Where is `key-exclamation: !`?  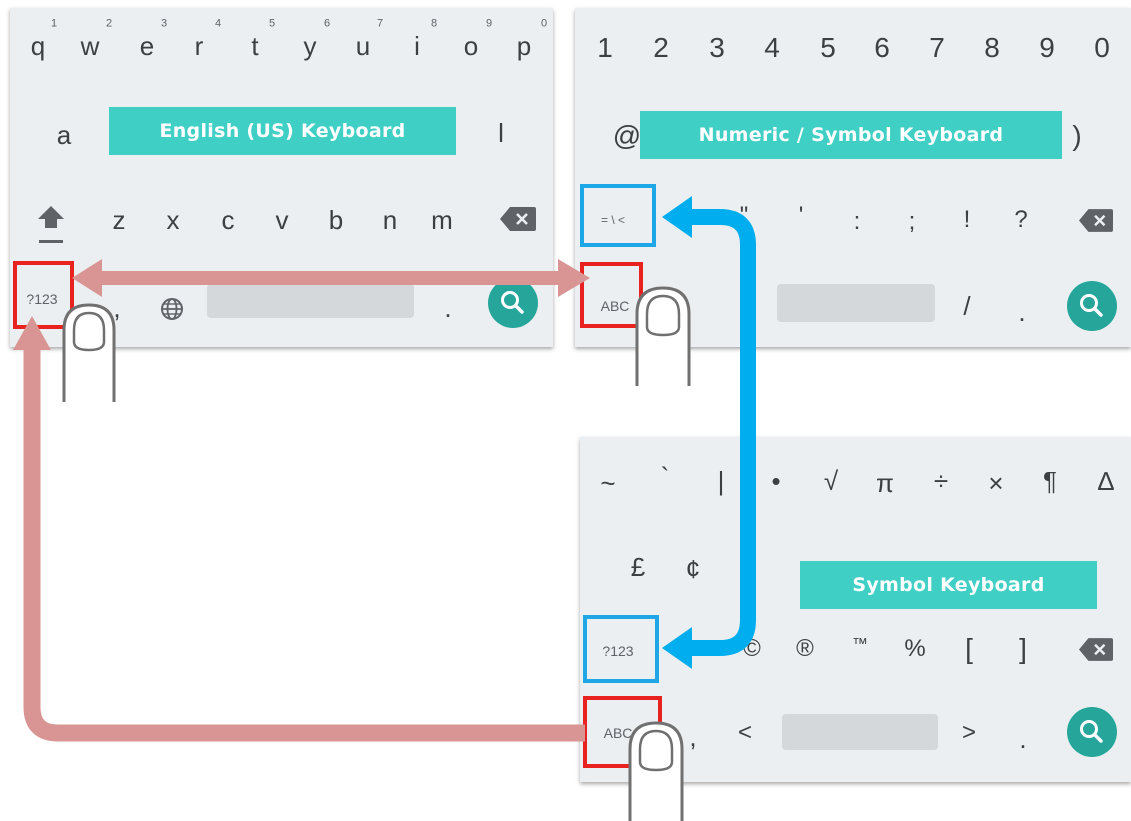 key-exclamation: ! is located at coordinates (967, 220).